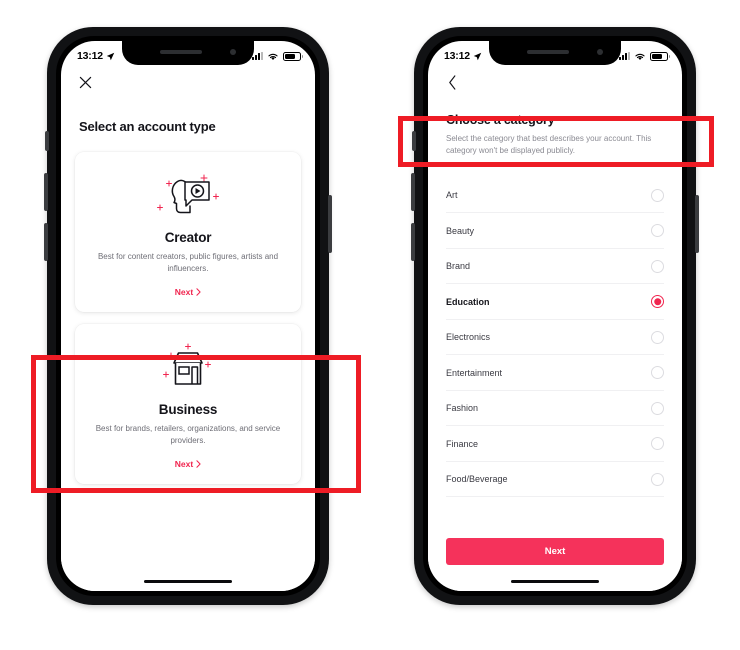 This screenshot has width=740, height=650. What do you see at coordinates (555, 373) in the screenshot?
I see `category-row-entertainment: Entertainment` at bounding box center [555, 373].